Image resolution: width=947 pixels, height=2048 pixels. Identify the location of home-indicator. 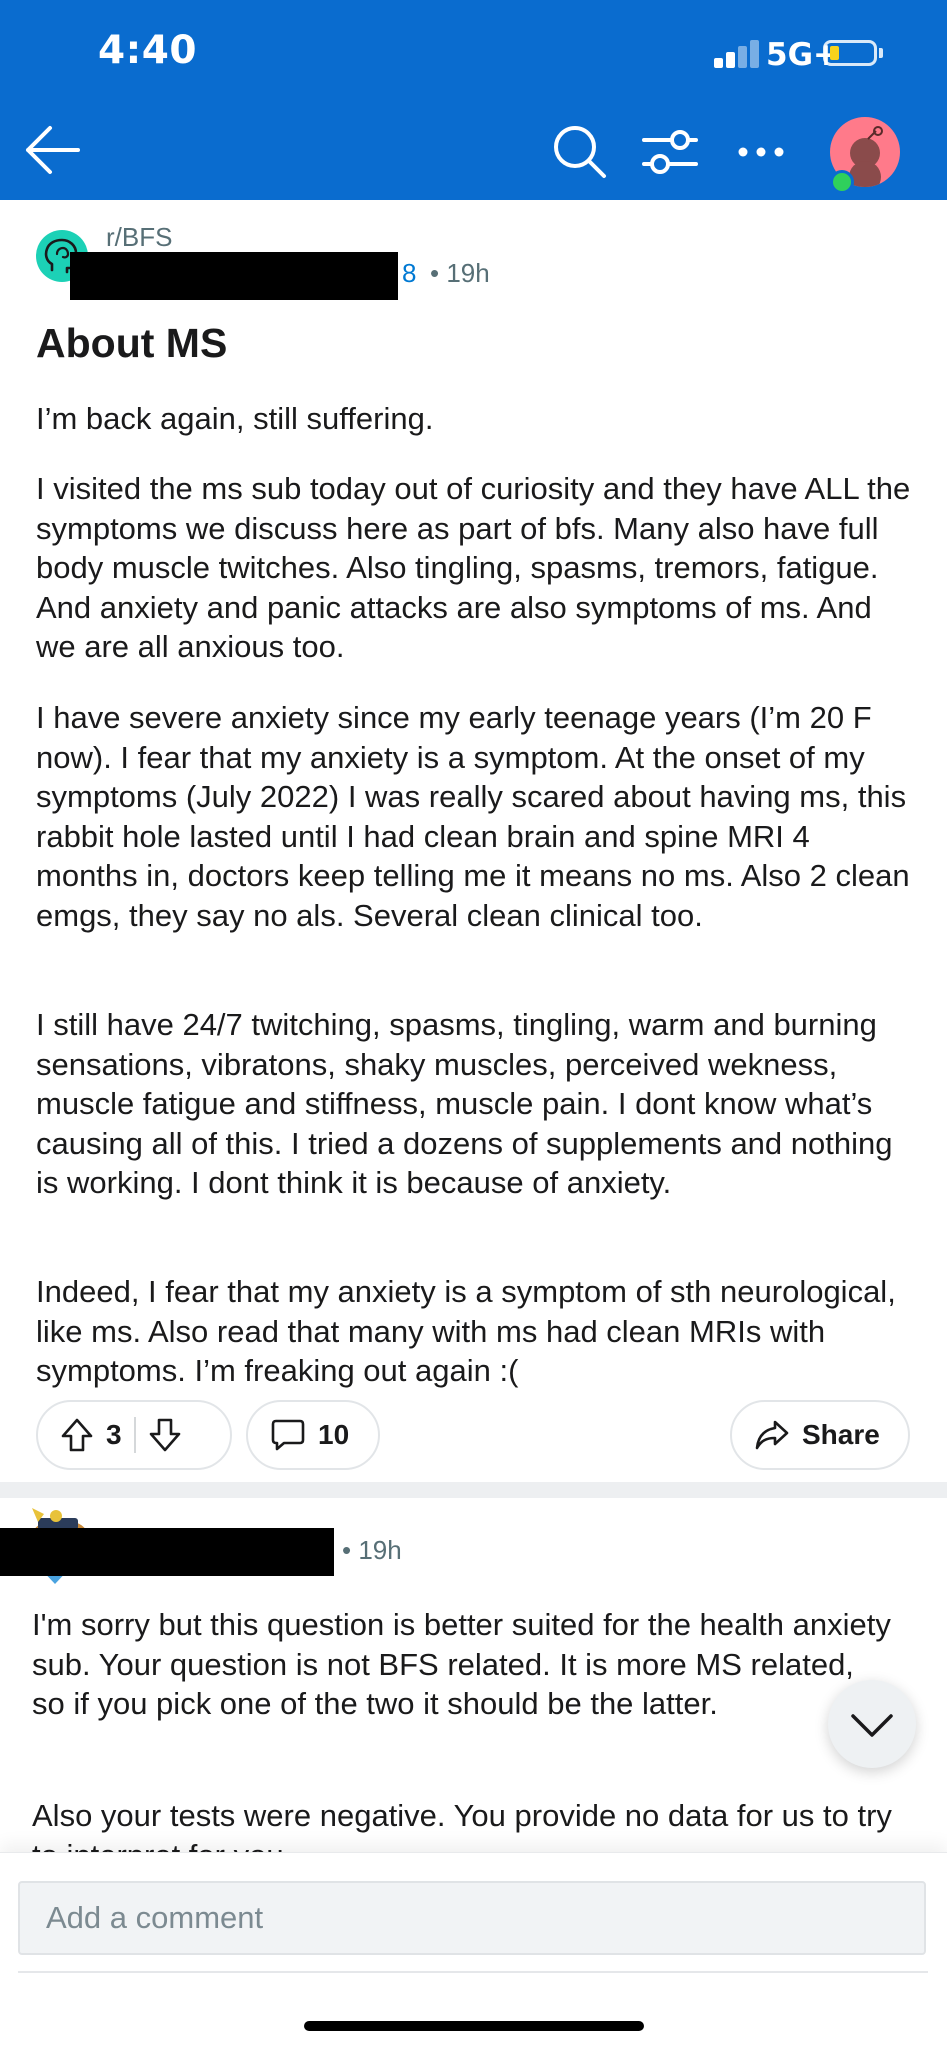
(474, 2026).